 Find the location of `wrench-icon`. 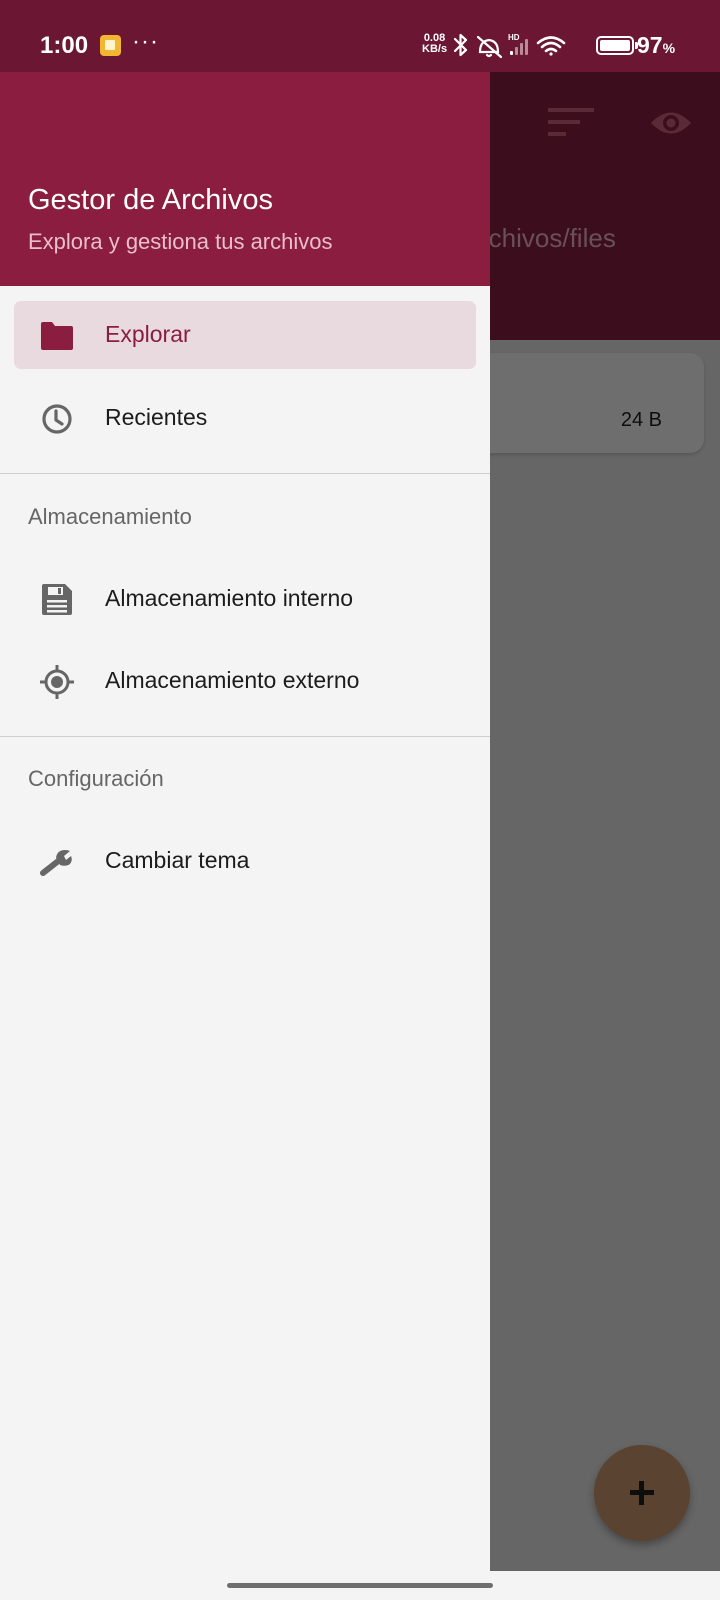

wrench-icon is located at coordinates (56, 863).